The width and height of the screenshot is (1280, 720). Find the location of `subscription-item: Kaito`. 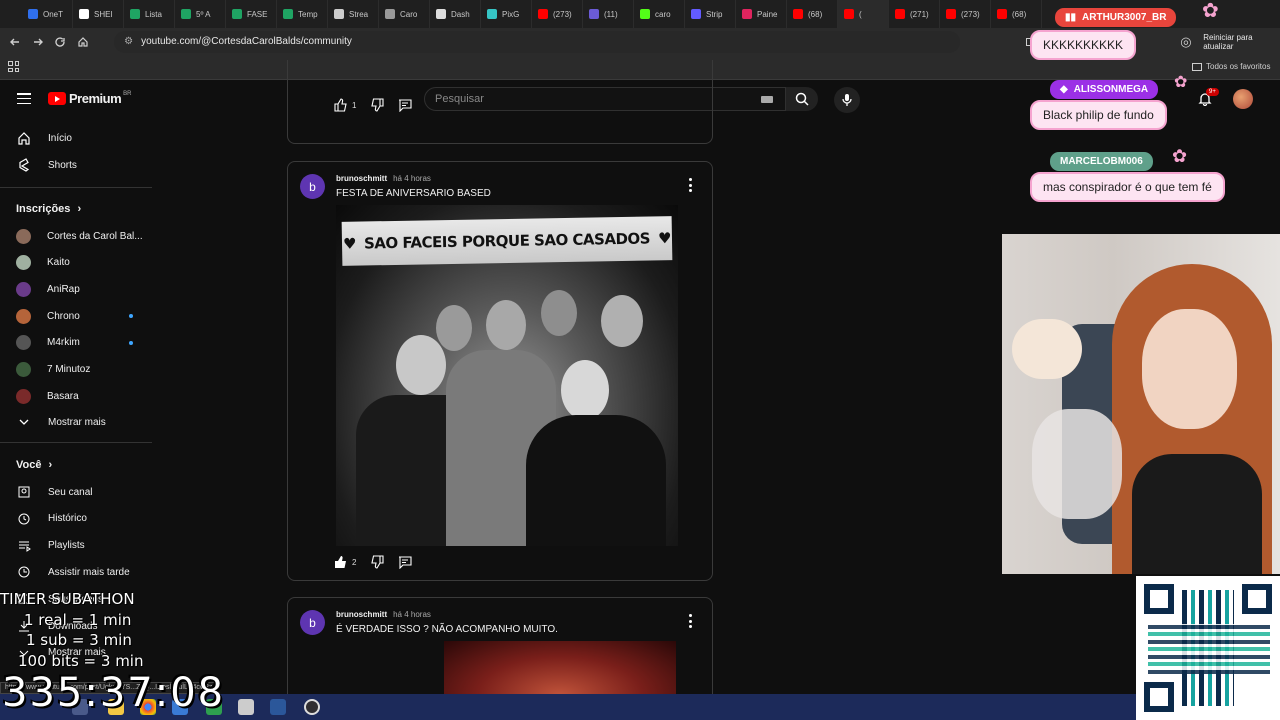

subscription-item: Kaito is located at coordinates (43, 263).